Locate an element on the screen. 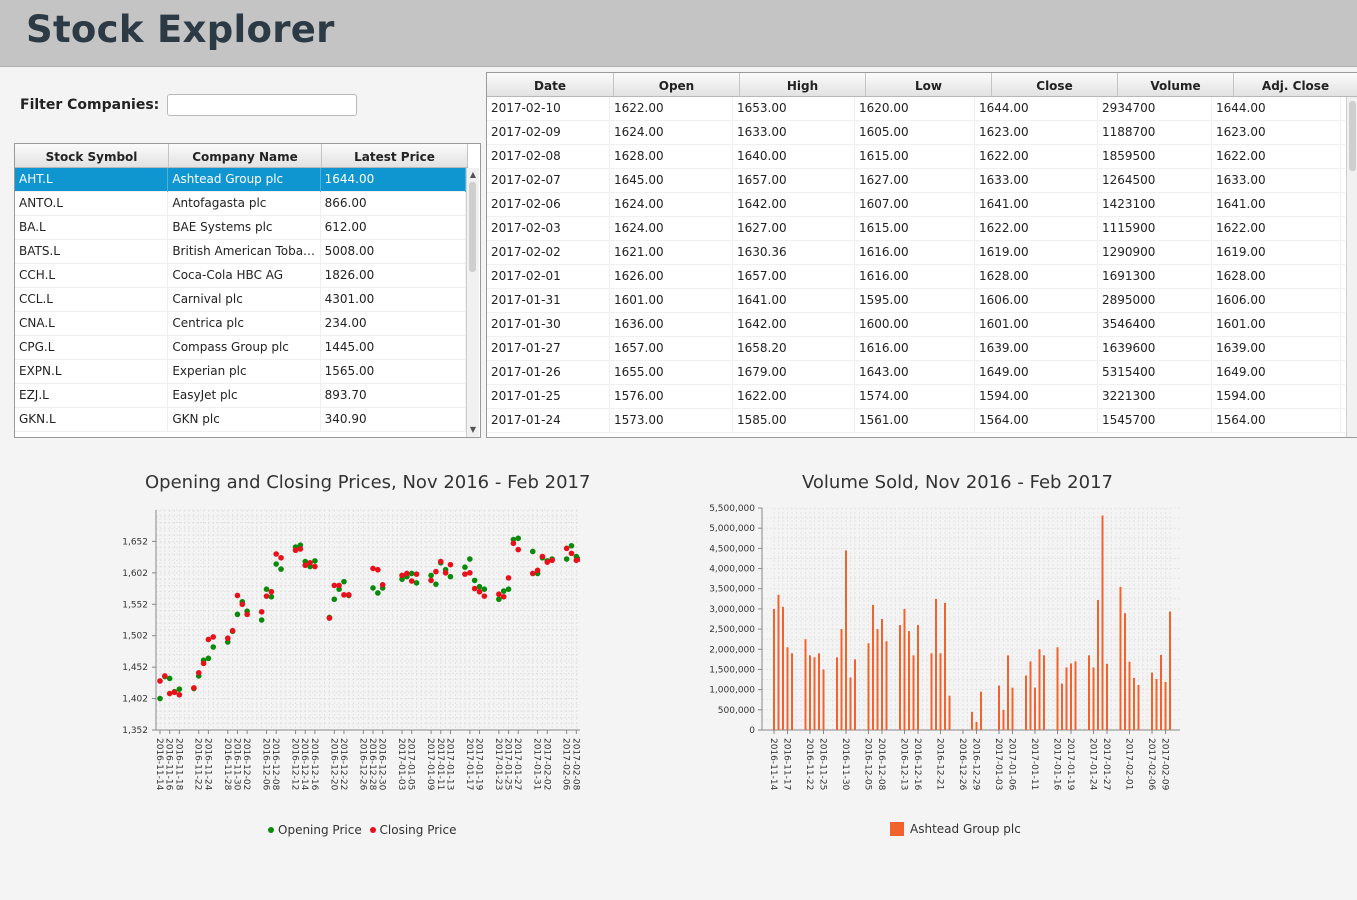  table-row: EZJ.L EasyJet plc 893.70 is located at coordinates (240, 396).